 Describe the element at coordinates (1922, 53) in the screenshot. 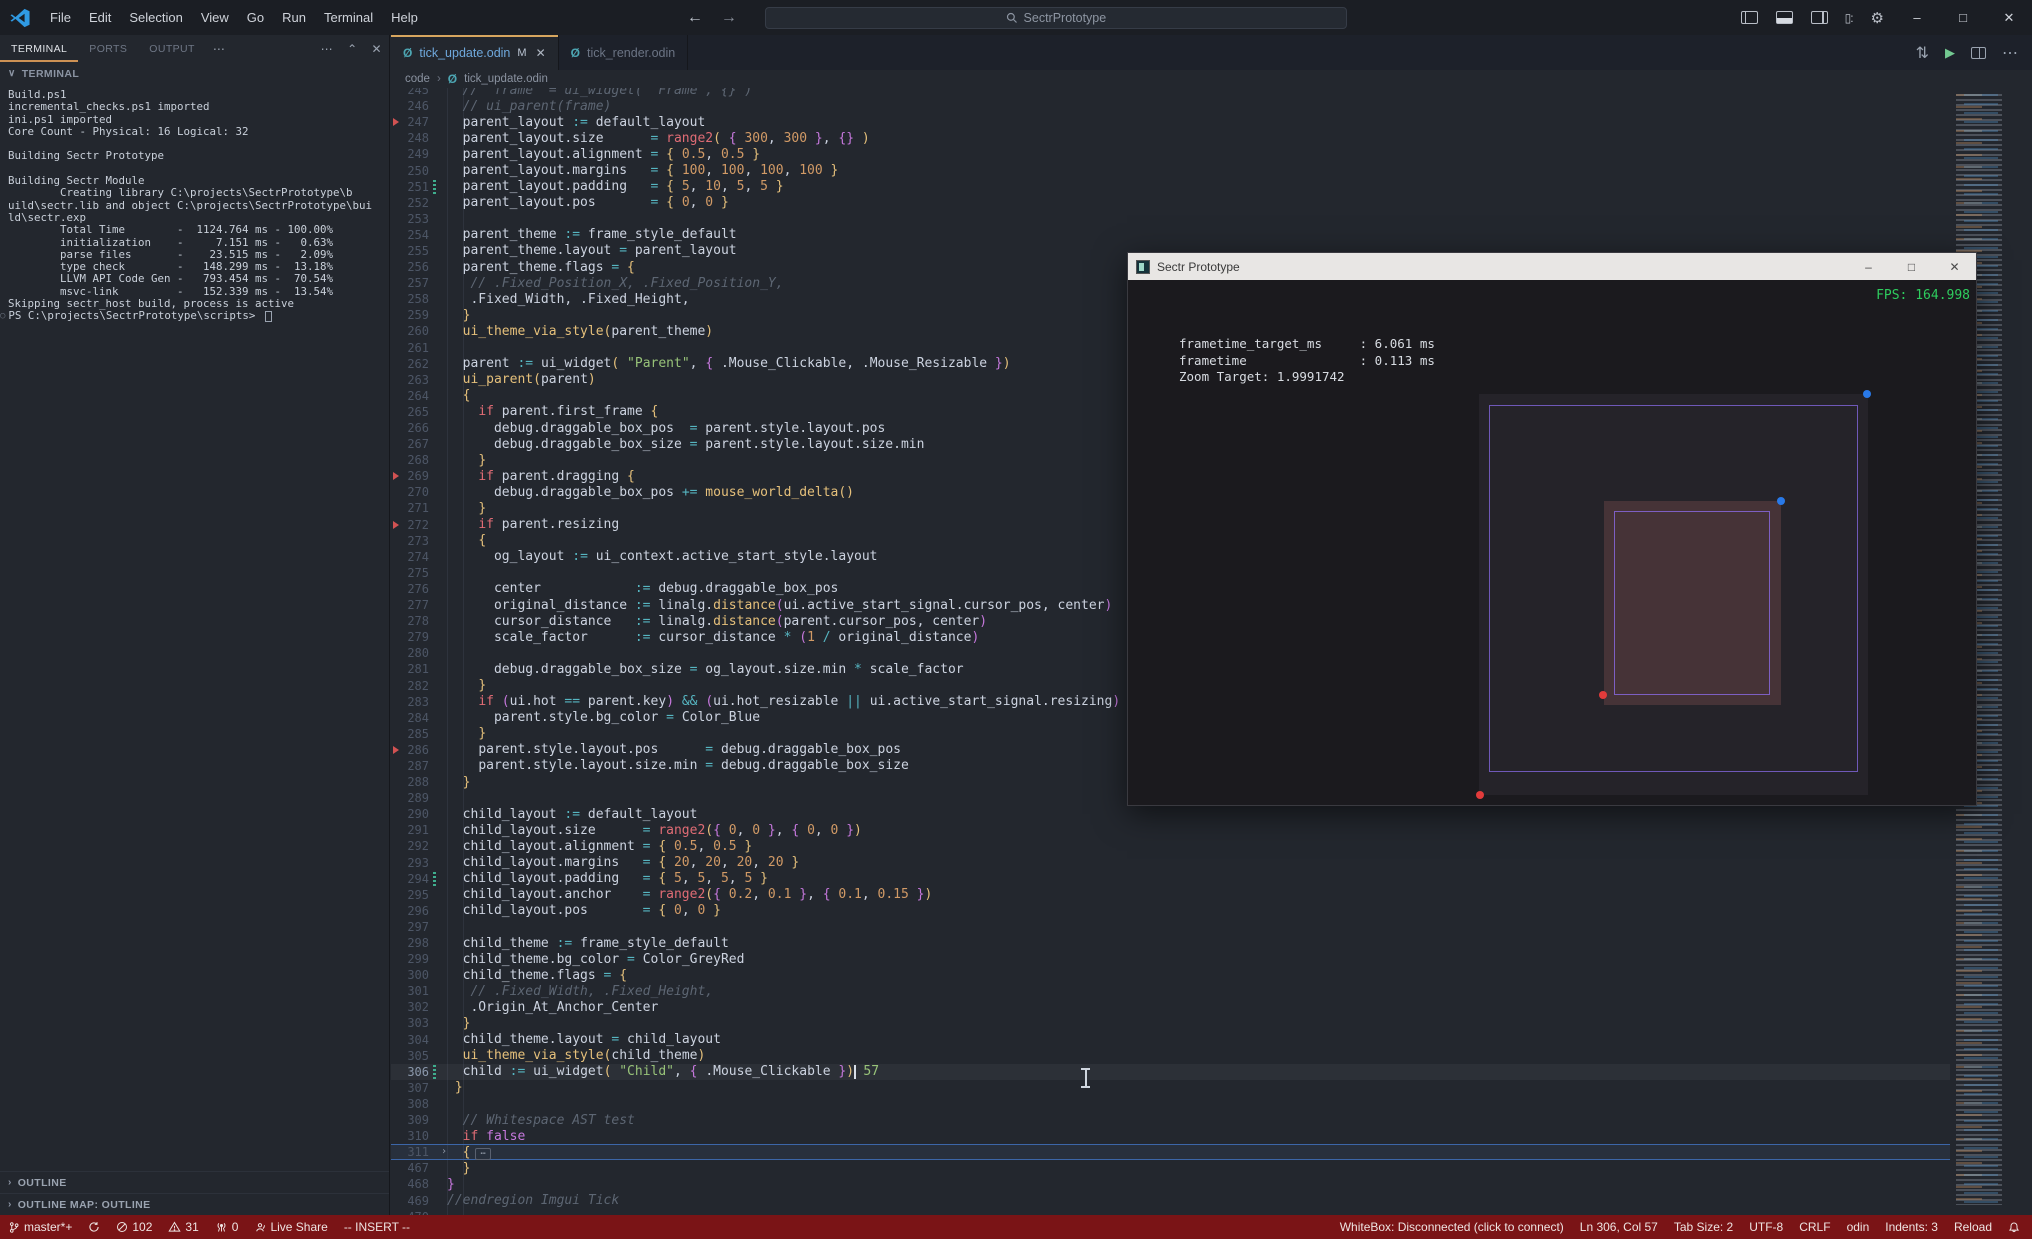

I see `compare-changes-icon: ⇅` at that location.